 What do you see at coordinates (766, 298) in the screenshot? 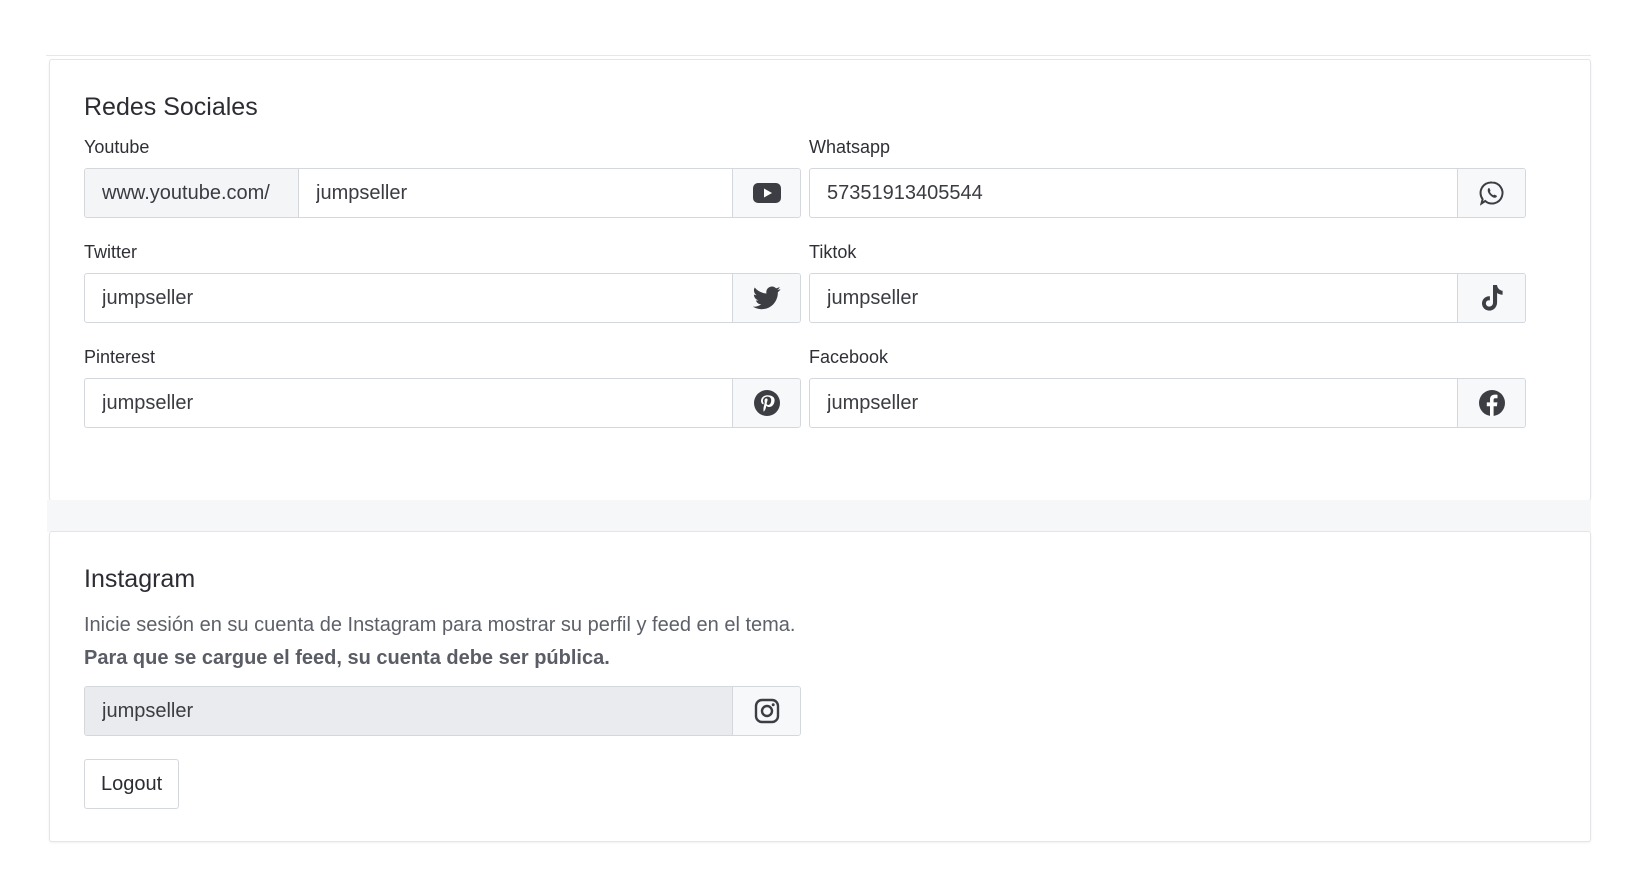
I see `twitter-icon` at bounding box center [766, 298].